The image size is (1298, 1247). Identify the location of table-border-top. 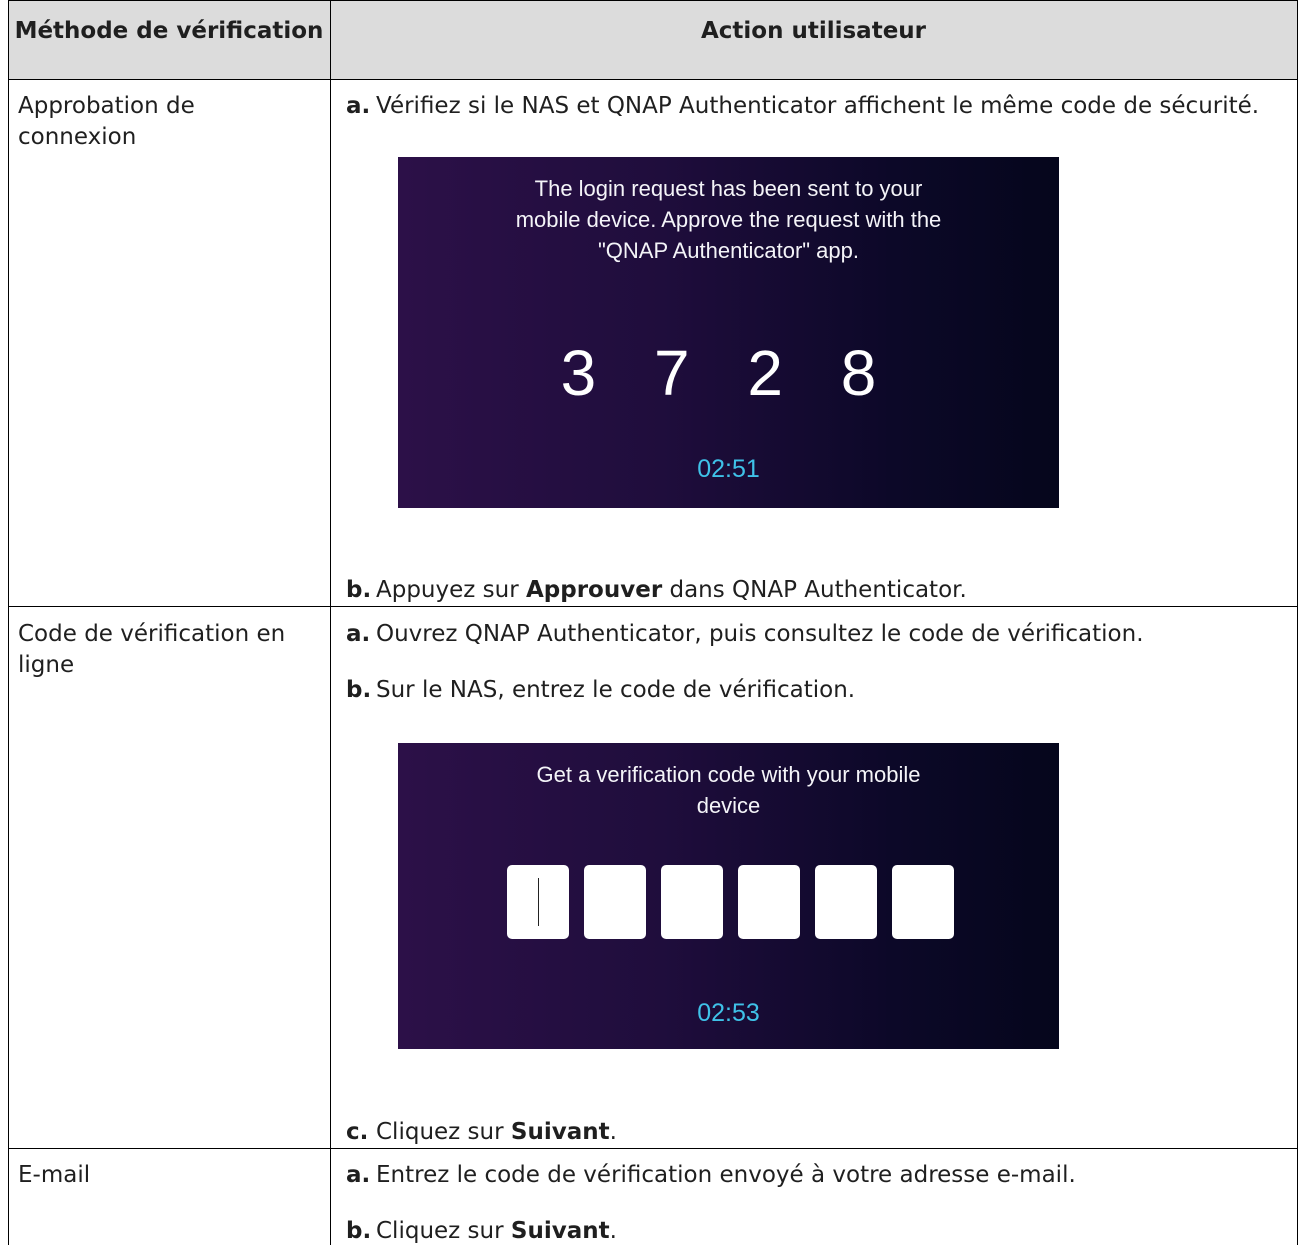
(653, 0).